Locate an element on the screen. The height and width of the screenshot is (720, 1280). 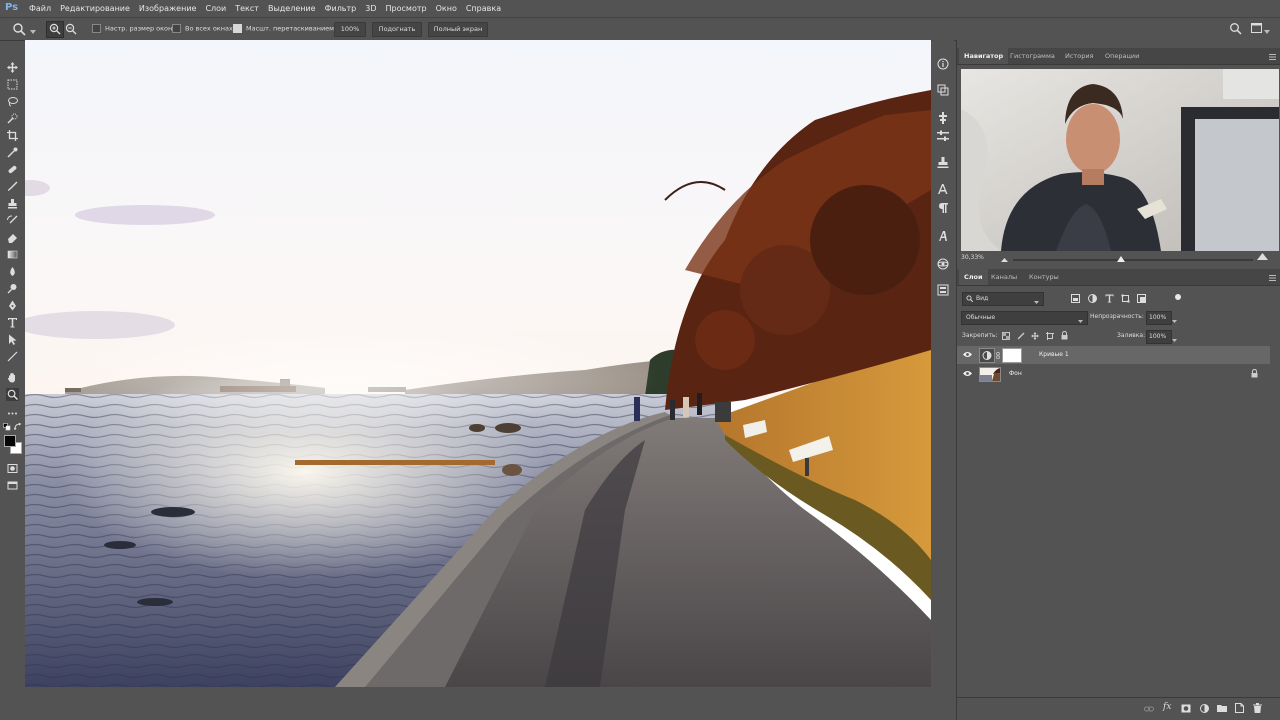
type-tool-icon is located at coordinates (12, 322).